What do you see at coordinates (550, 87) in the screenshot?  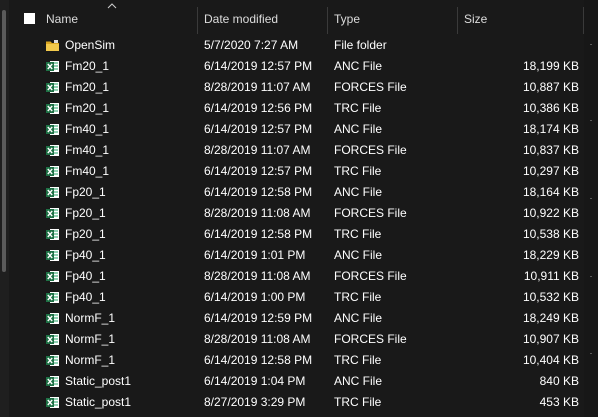 I see `file-size: 10,887 KB` at bounding box center [550, 87].